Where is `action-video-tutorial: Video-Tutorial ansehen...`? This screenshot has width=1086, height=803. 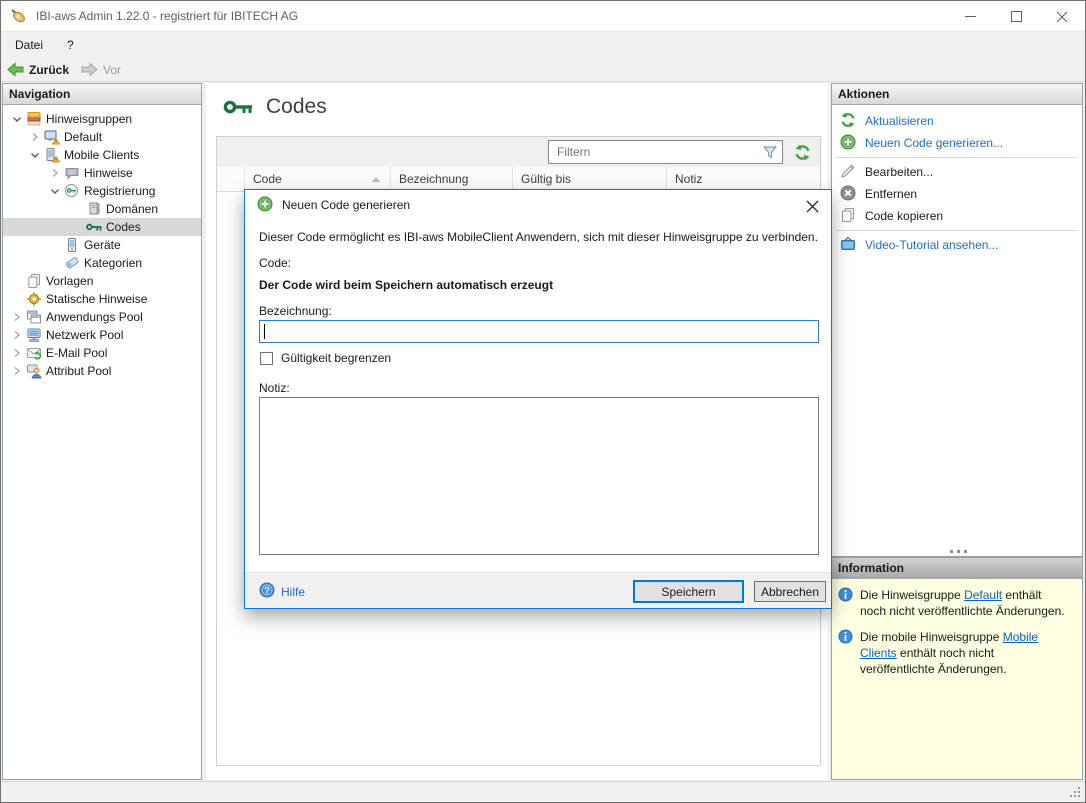
action-video-tutorial: Video-Tutorial ansehen... is located at coordinates (957, 245).